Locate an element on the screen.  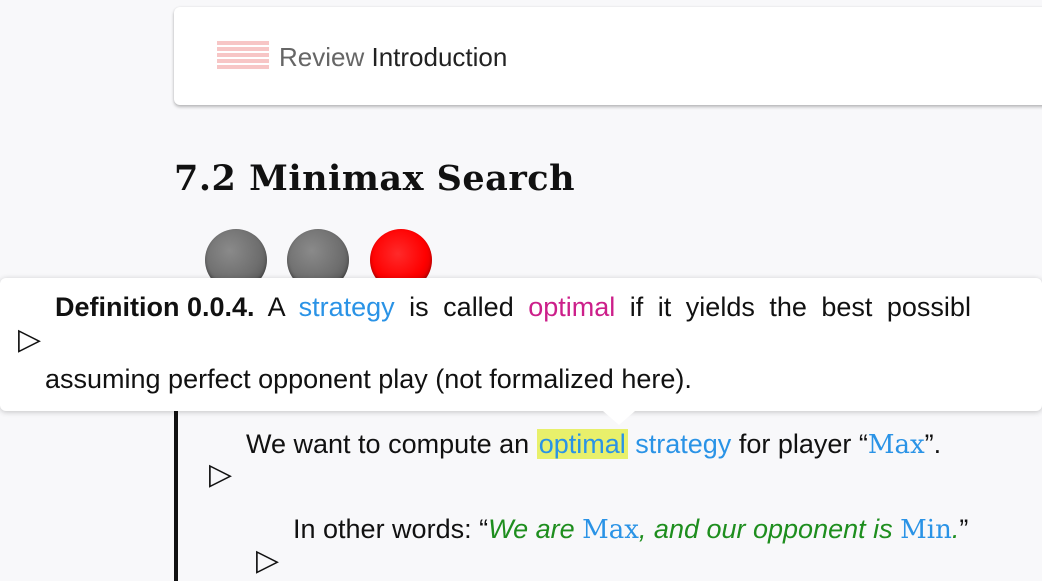
paragraph-1-text-b: for player “ is located at coordinates (803, 444).